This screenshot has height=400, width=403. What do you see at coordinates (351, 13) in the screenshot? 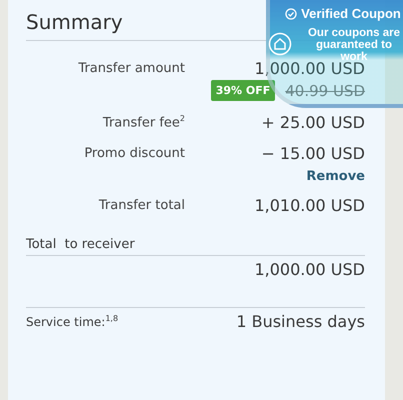
I see `coupon-title: Verified Coupon` at bounding box center [351, 13].